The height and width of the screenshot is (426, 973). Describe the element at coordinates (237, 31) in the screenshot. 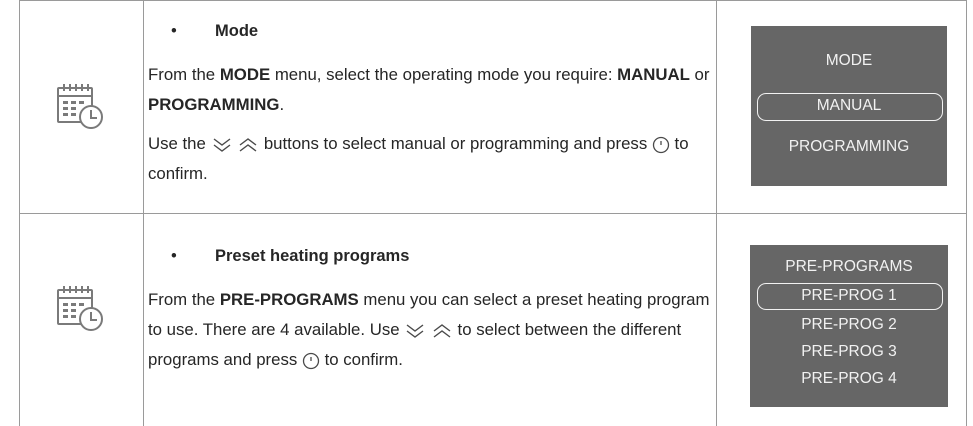

I see `heading-text: Mode` at that location.